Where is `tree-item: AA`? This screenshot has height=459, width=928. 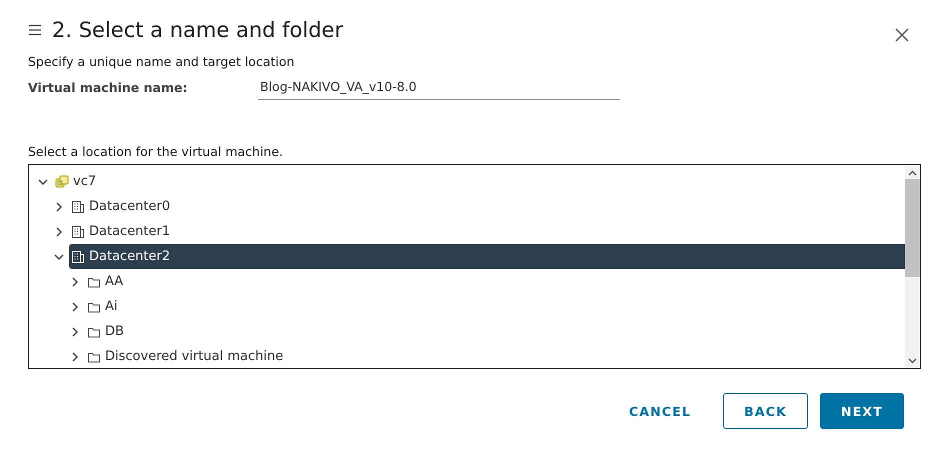 tree-item: AA is located at coordinates (495, 281).